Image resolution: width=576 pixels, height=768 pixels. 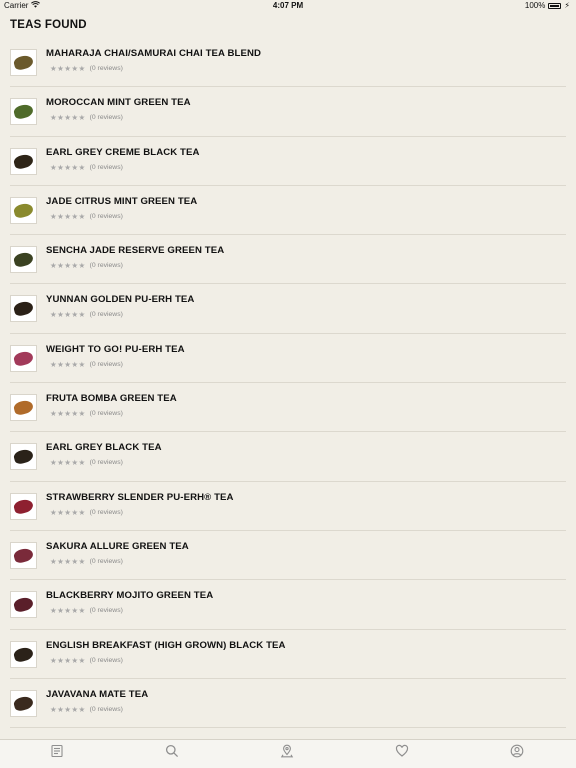 I want to click on tab-catalog, so click(x=57, y=753).